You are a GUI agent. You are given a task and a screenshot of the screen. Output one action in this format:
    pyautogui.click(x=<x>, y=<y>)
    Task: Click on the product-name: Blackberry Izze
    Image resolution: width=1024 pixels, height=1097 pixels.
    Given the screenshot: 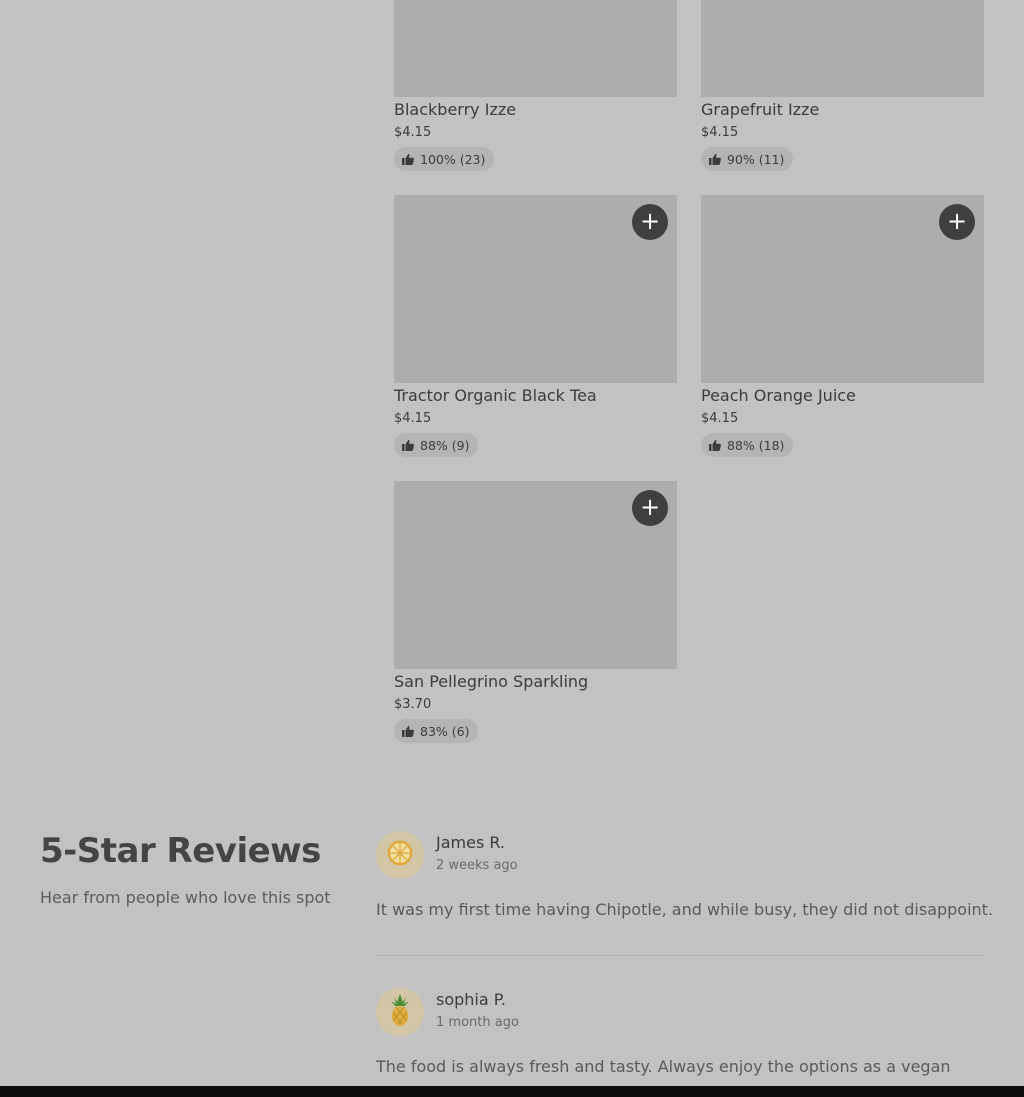 What is the action you would take?
    pyautogui.click(x=455, y=109)
    